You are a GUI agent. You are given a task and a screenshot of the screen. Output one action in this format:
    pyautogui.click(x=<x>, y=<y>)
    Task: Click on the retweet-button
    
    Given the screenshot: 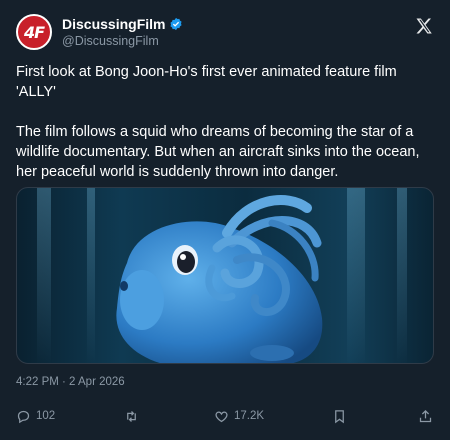 What is the action you would take?
    pyautogui.click(x=134, y=416)
    